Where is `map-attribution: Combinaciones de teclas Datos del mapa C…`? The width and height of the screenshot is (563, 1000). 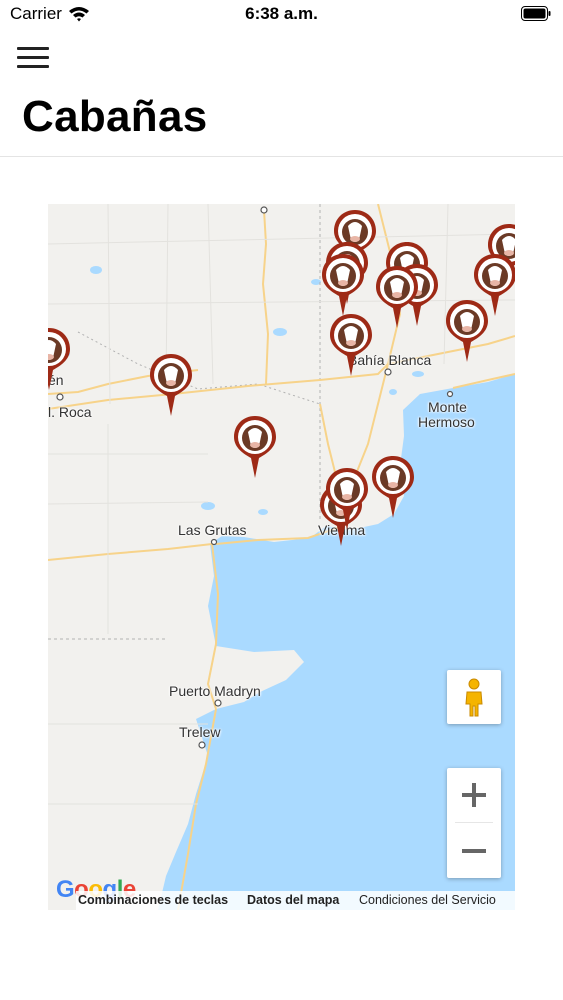 map-attribution: Combinaciones de teclas Datos del mapa C… is located at coordinates (295, 900).